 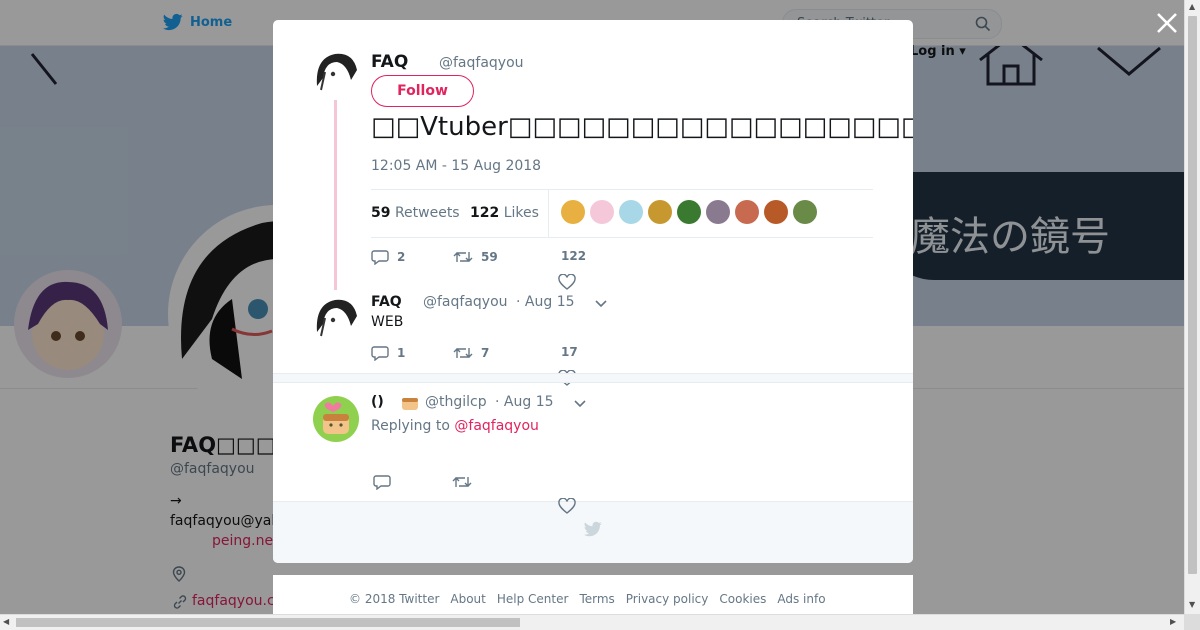 What do you see at coordinates (1192, 622) in the screenshot?
I see `scrollbar-corner` at bounding box center [1192, 622].